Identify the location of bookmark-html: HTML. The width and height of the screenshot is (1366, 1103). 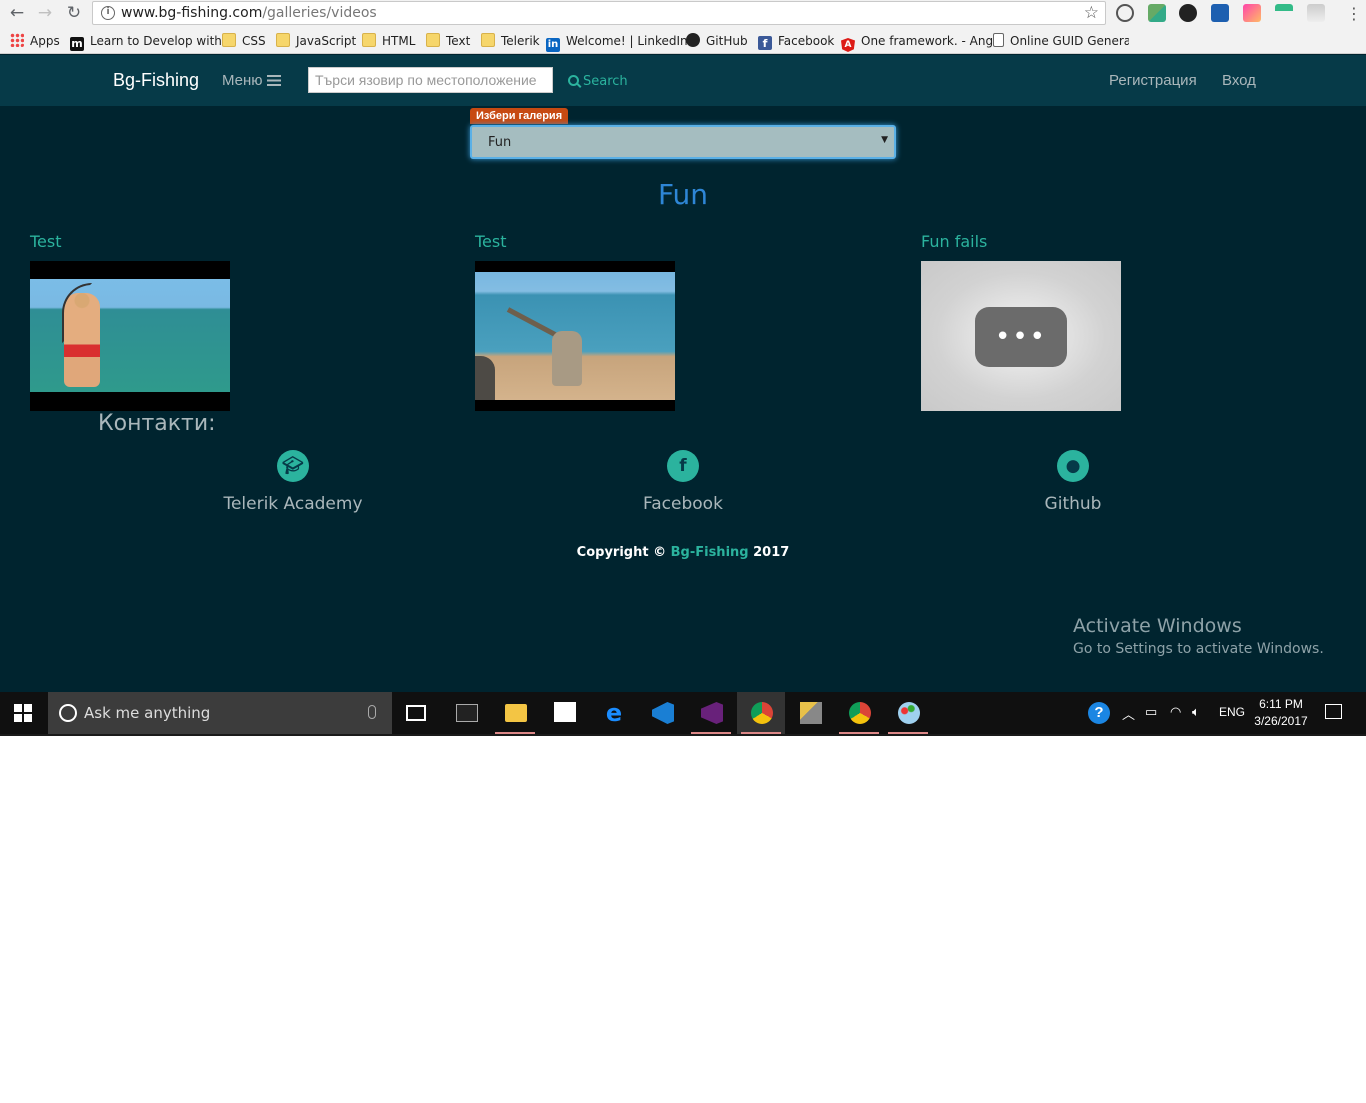
(388, 41).